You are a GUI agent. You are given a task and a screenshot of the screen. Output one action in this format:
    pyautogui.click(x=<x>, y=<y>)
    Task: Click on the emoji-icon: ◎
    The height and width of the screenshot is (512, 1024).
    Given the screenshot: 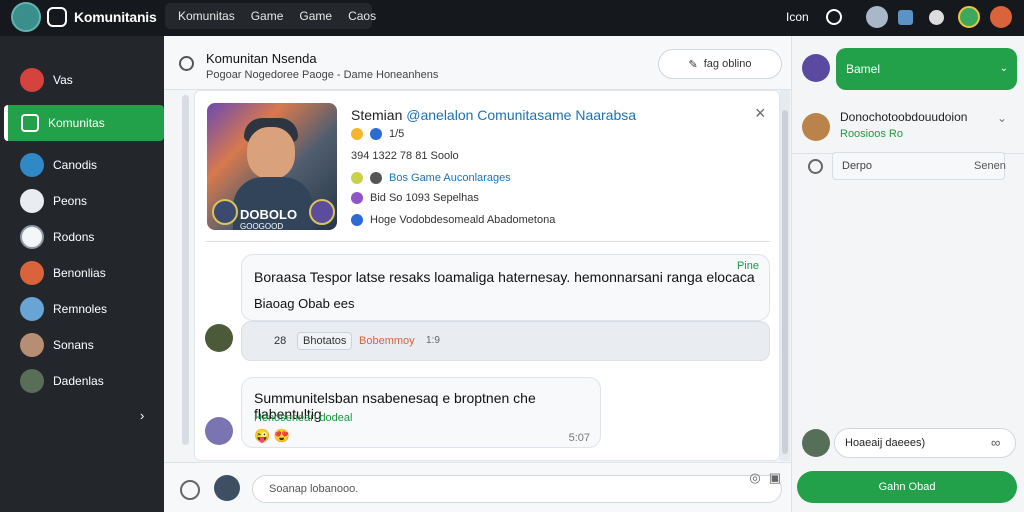 What is the action you would take?
    pyautogui.click(x=754, y=478)
    